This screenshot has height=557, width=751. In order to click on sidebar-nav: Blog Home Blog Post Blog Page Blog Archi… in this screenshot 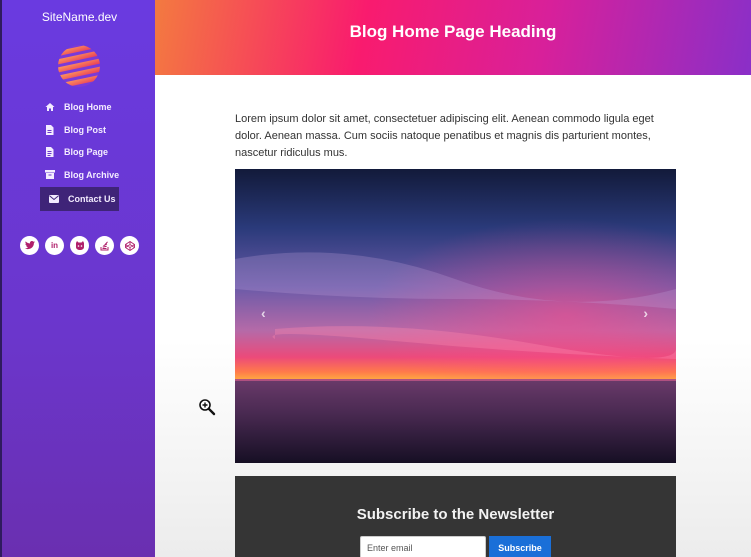, I will do `click(80, 153)`.